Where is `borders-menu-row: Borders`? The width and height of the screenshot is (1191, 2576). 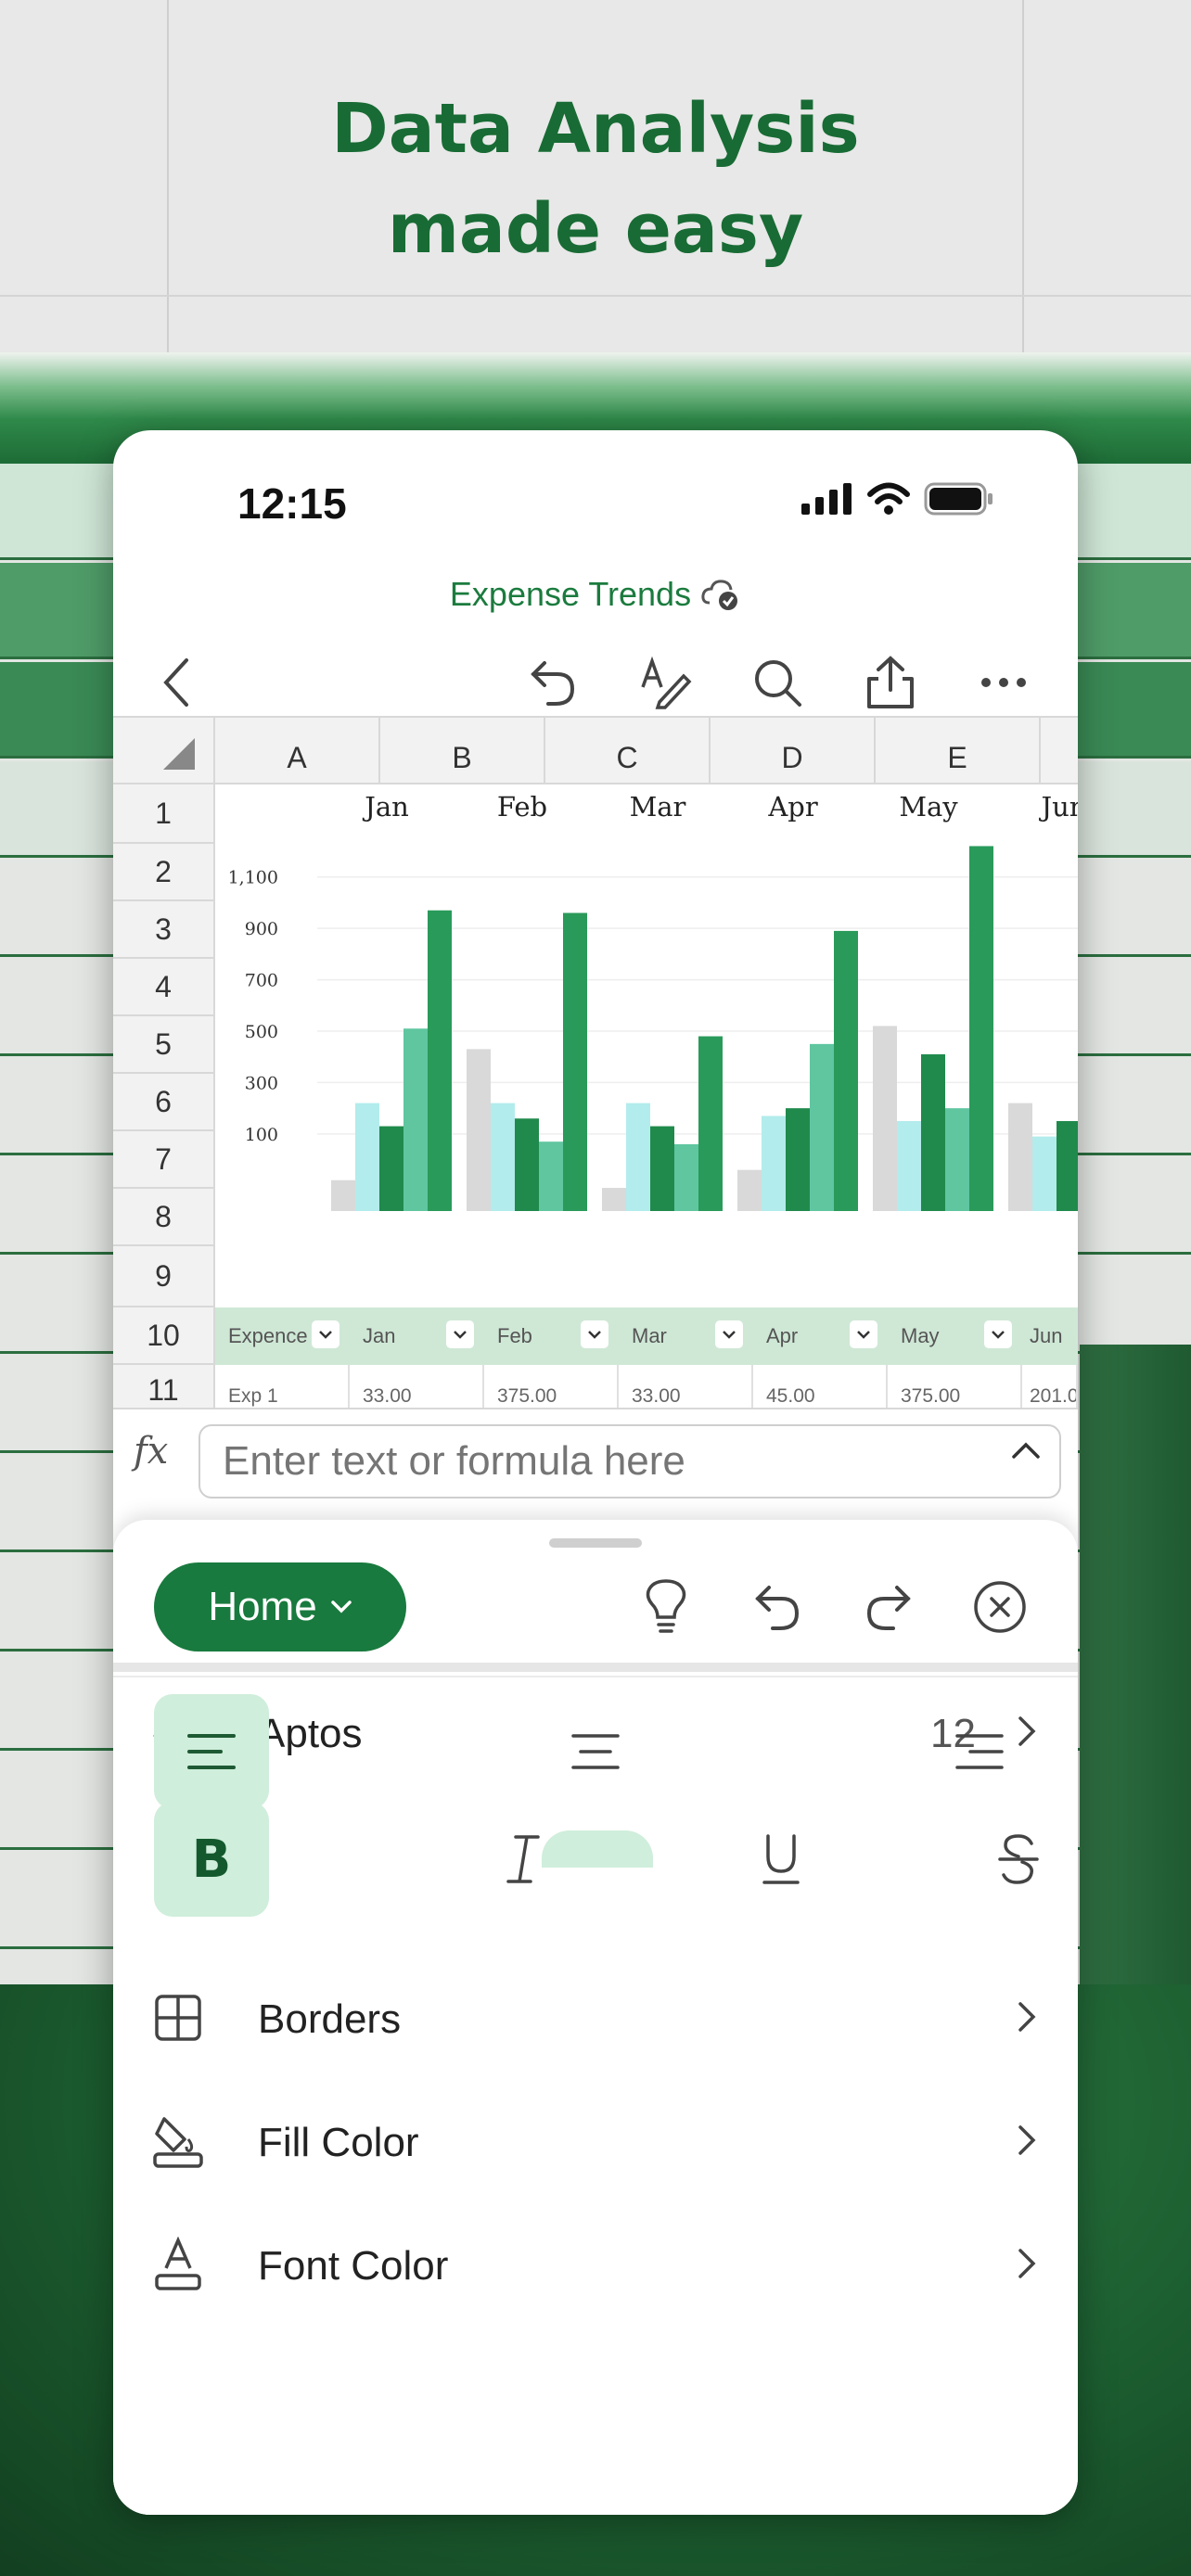
borders-menu-row: Borders is located at coordinates (595, 2018).